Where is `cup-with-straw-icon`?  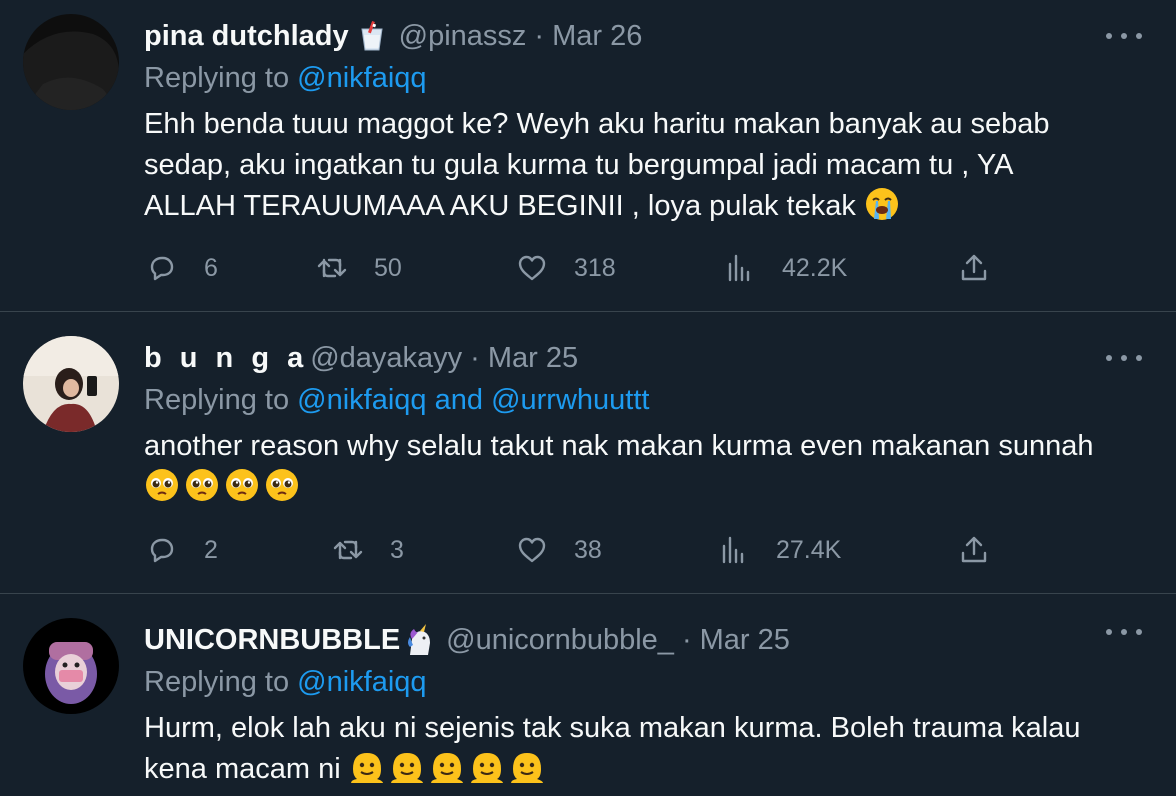 cup-with-straw-icon is located at coordinates (372, 36).